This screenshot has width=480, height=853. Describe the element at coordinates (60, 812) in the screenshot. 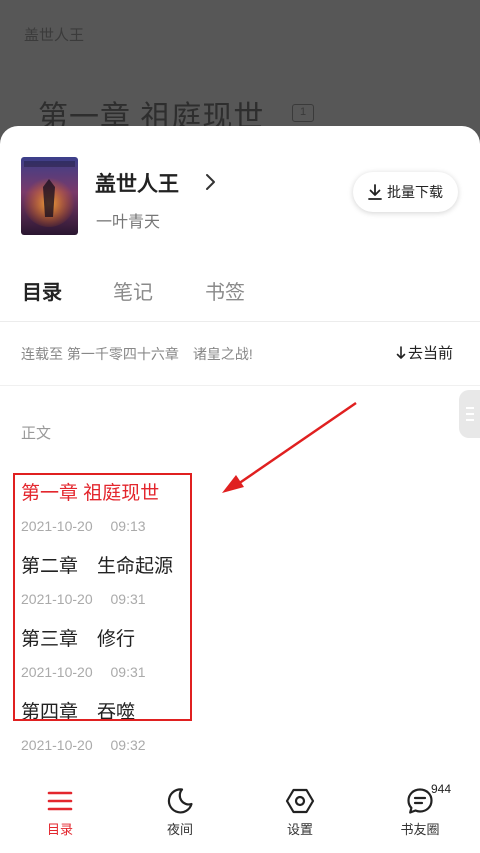

I see `nav-catalog: 目录` at that location.